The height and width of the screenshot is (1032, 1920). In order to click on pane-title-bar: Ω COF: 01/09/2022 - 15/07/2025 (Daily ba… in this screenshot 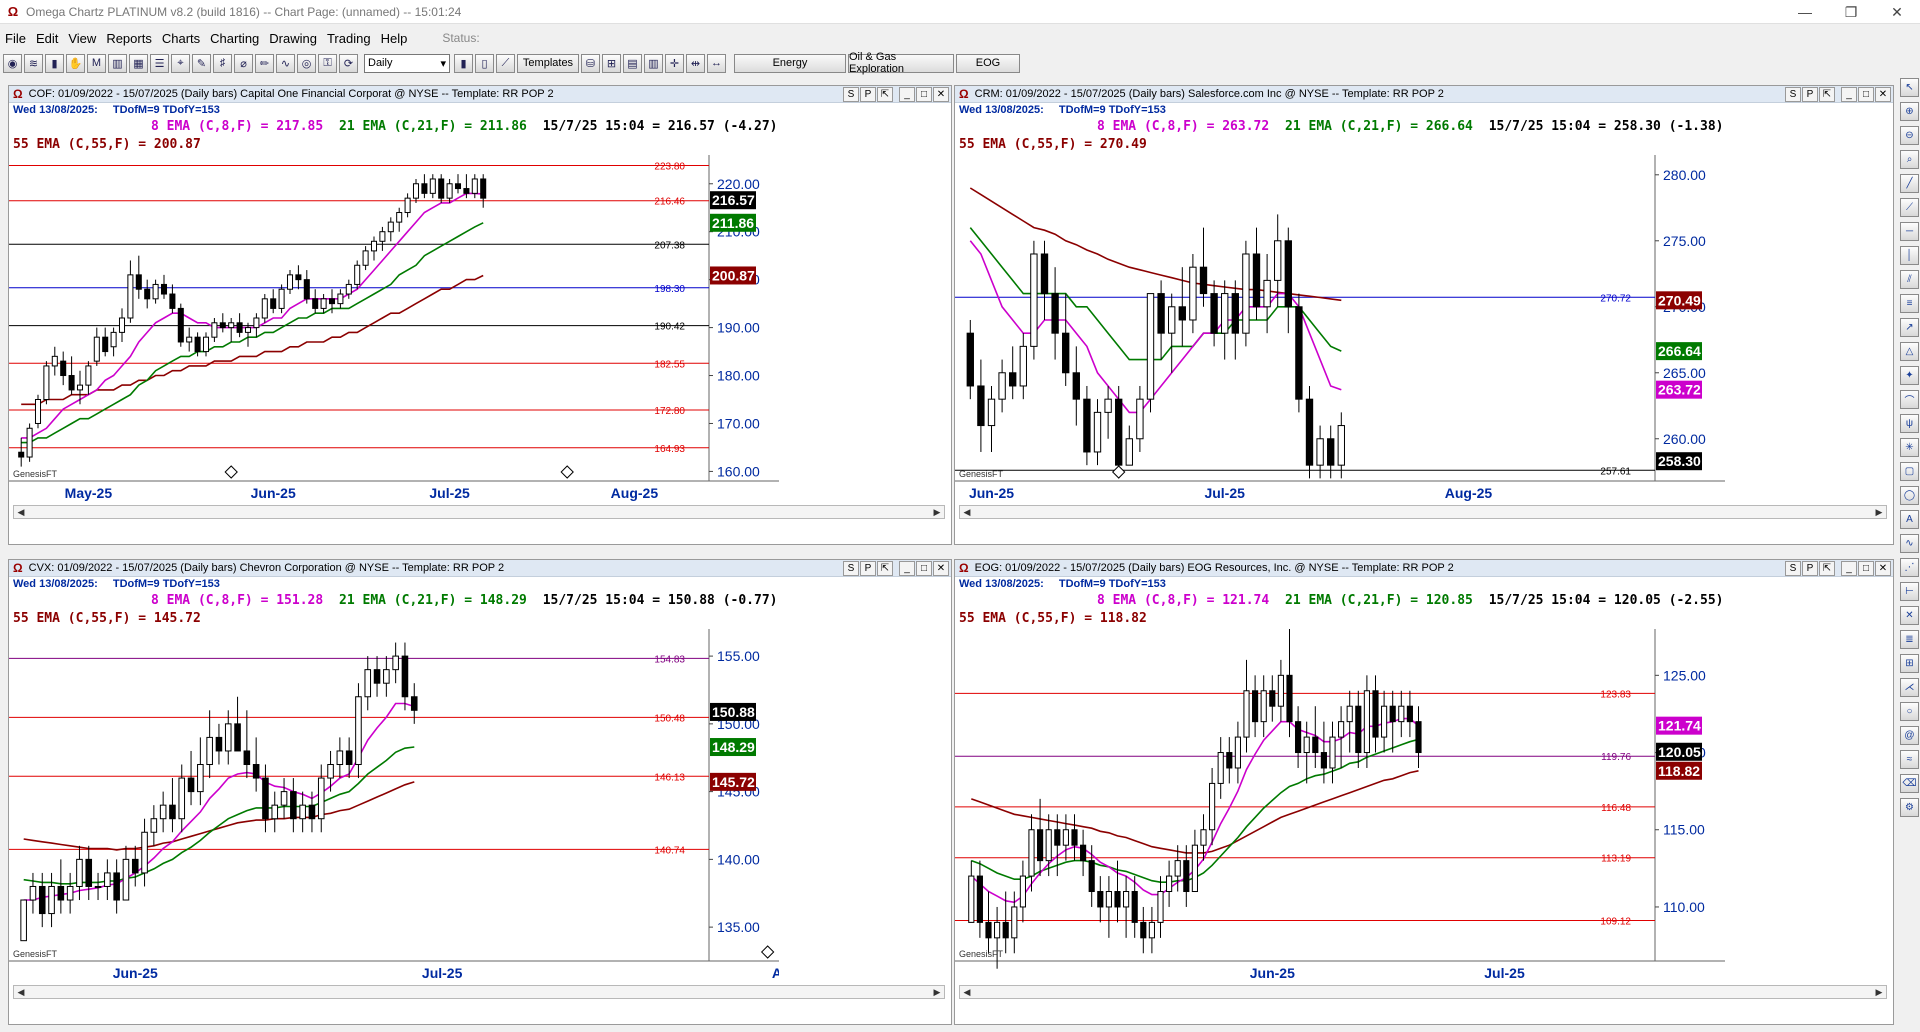, I will do `click(480, 94)`.